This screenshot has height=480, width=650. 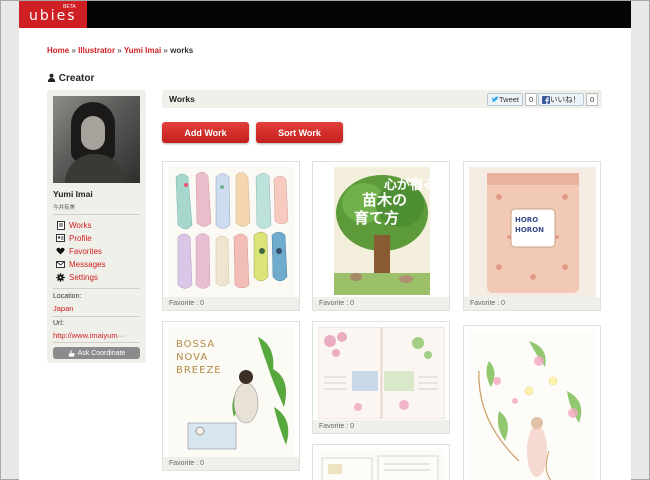 What do you see at coordinates (51, 77) in the screenshot?
I see `person-icon` at bounding box center [51, 77].